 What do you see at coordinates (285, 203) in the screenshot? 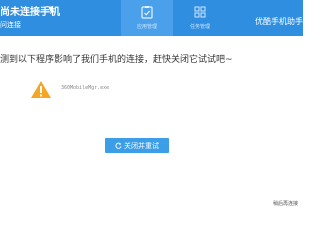
I see `connect-later-link: 稍后再连接` at bounding box center [285, 203].